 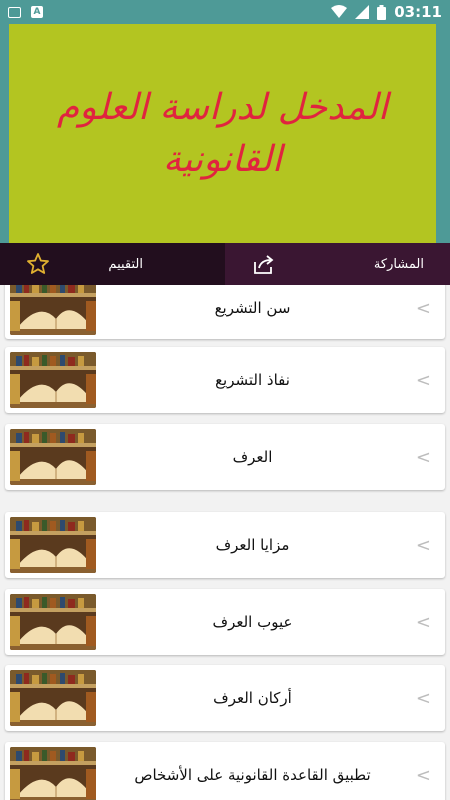 I want to click on list-item: العرف <, so click(x=225, y=457).